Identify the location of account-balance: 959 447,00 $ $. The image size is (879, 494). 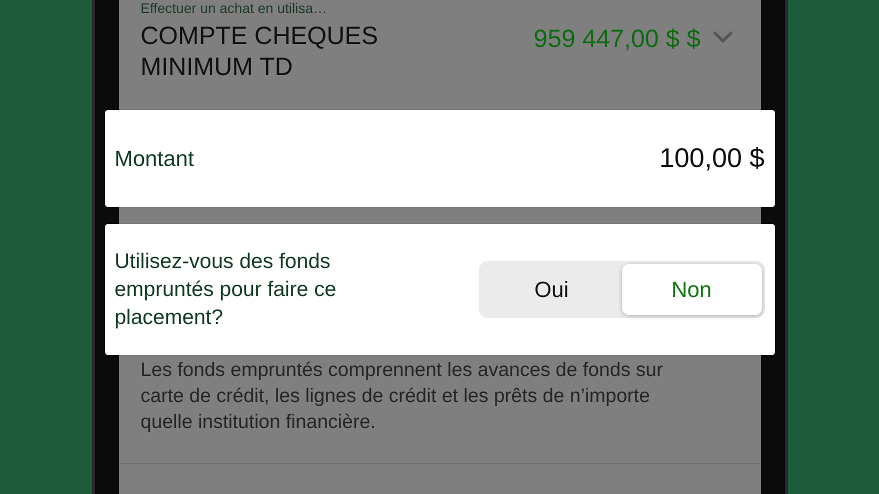
(617, 39).